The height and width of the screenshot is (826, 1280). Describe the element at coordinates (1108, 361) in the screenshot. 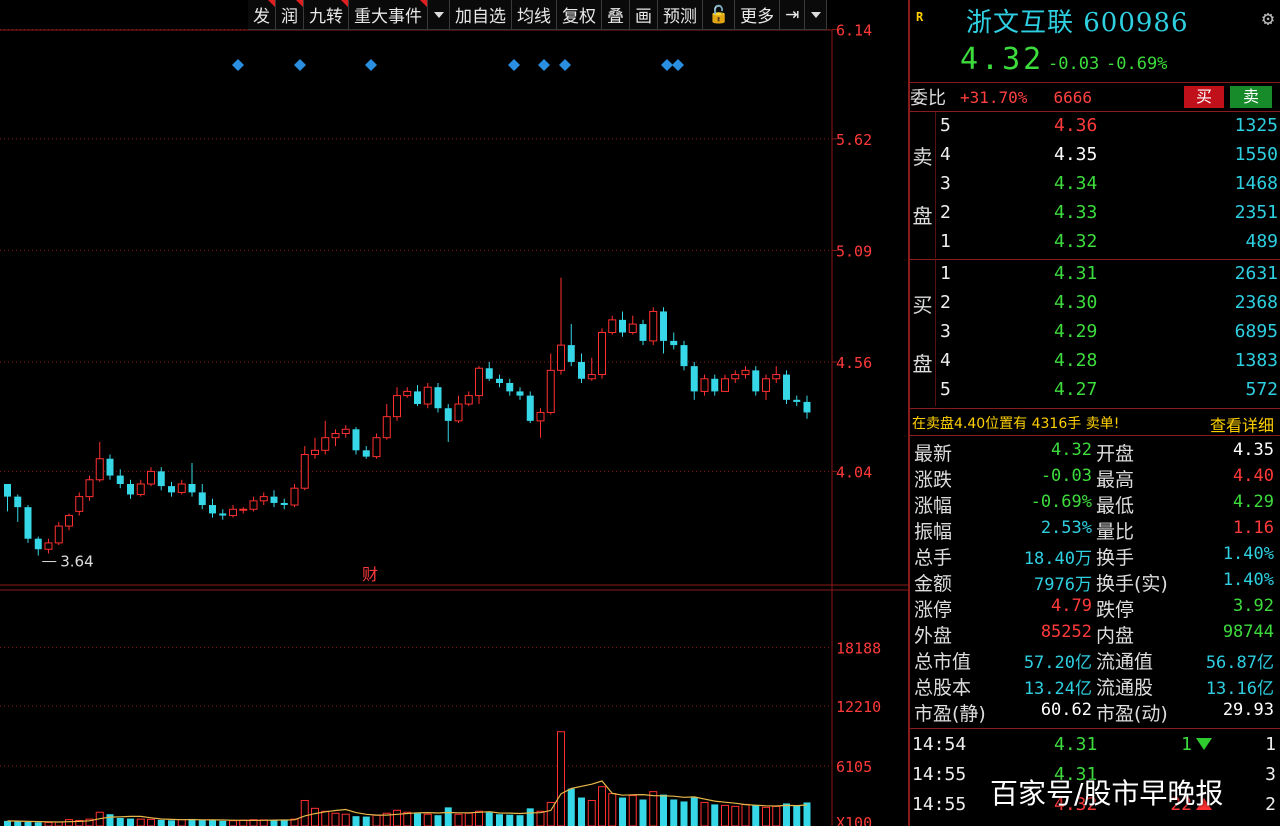

I see `book-row: 4 4.28 1383` at that location.